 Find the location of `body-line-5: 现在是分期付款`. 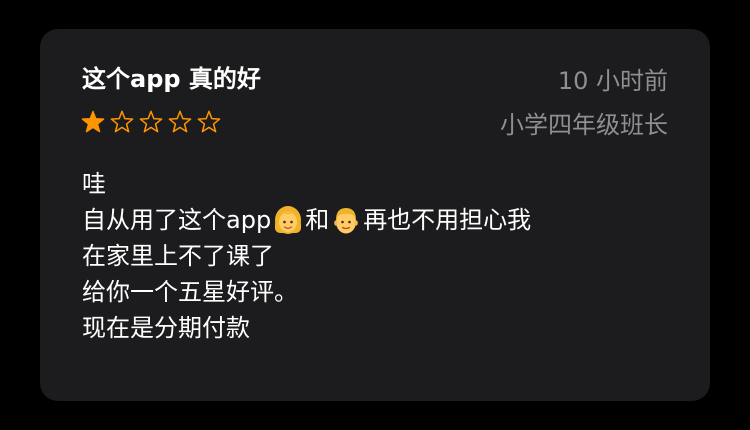

body-line-5: 现在是分期付款 is located at coordinates (166, 328).